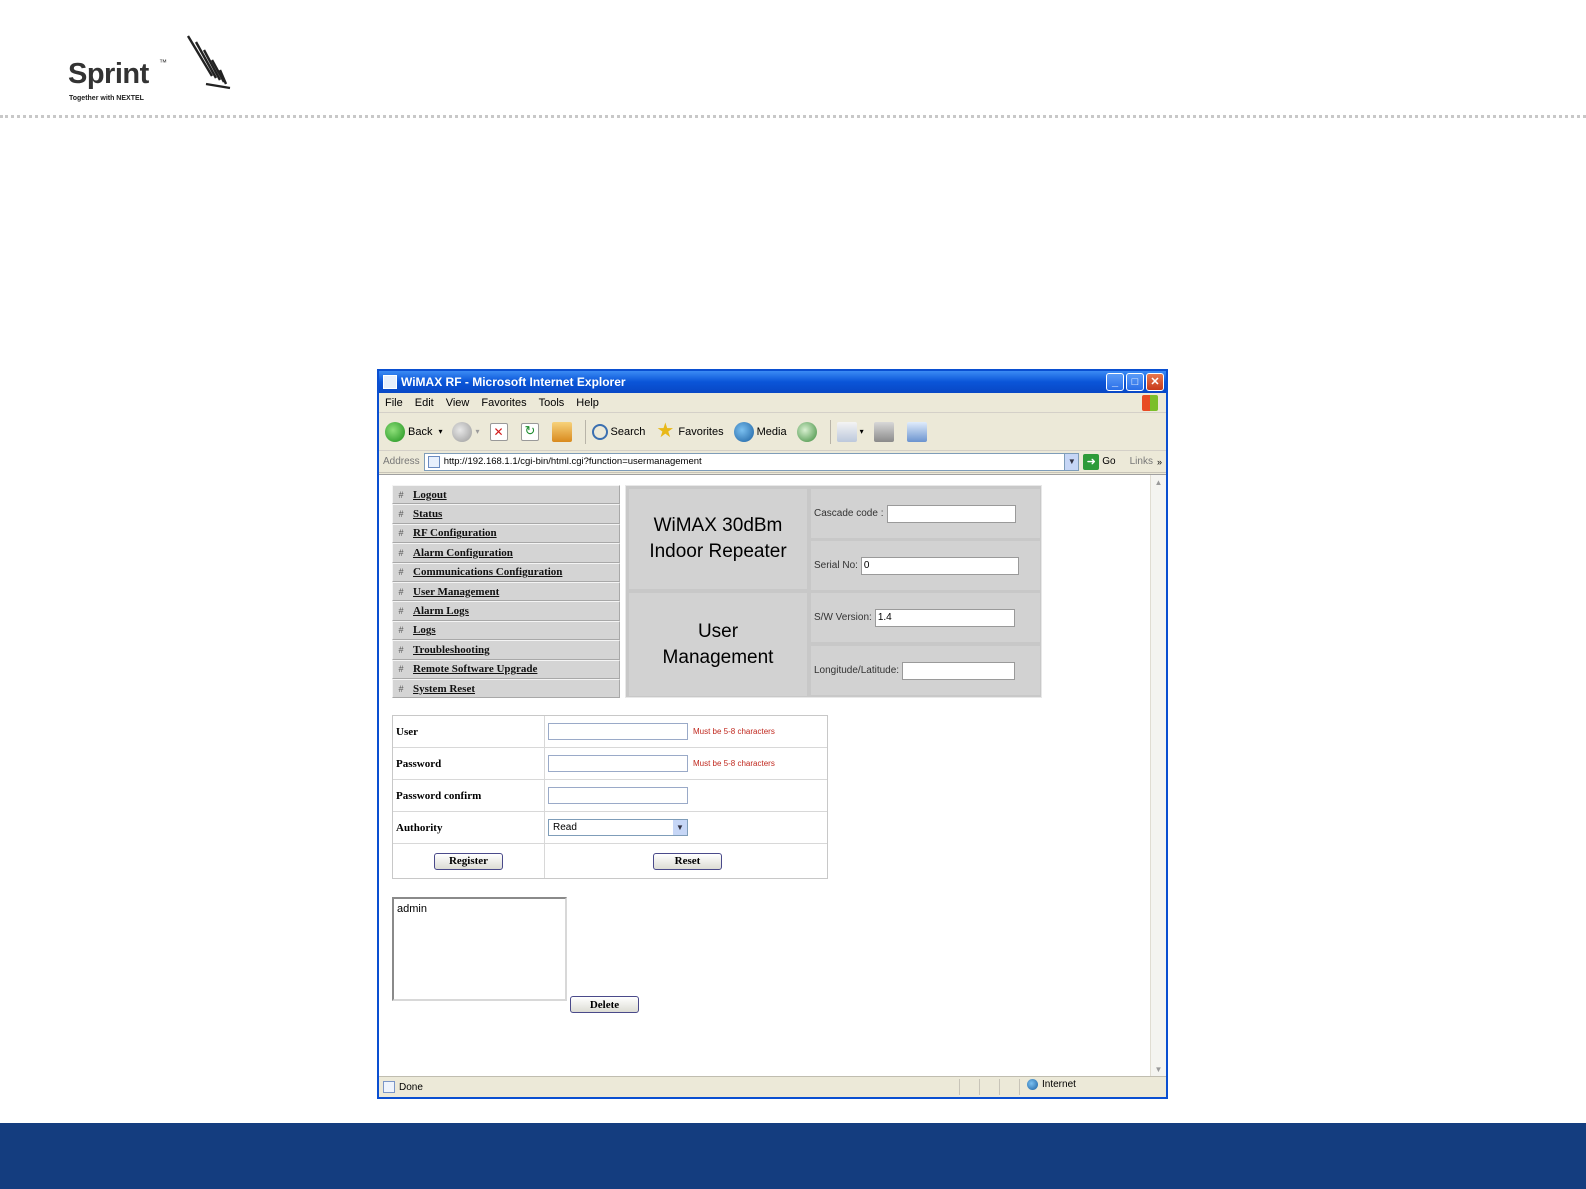  I want to click on page-title: User Management, so click(718, 644).